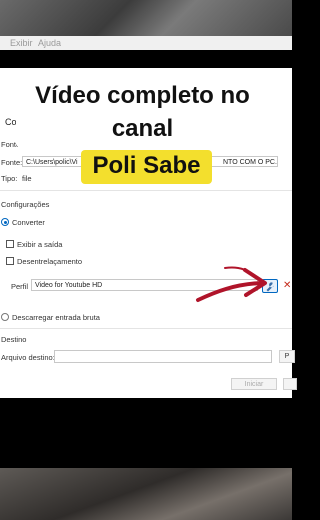 The height and width of the screenshot is (520, 320). I want to click on red-arrow-icon, so click(231, 284).